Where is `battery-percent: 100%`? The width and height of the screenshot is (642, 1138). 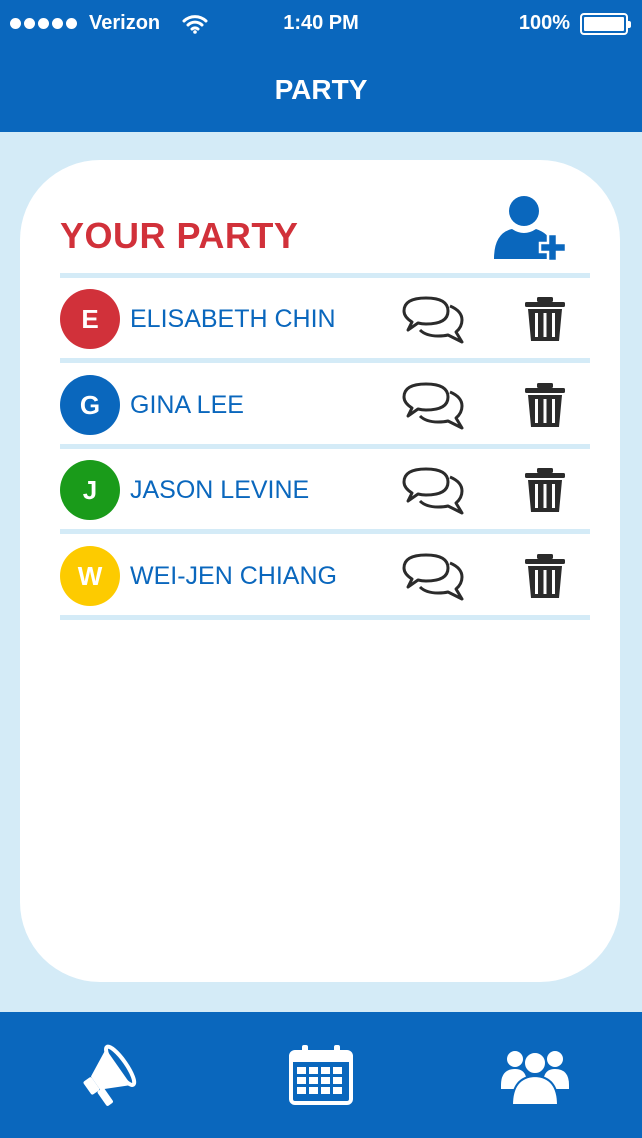 battery-percent: 100% is located at coordinates (544, 23).